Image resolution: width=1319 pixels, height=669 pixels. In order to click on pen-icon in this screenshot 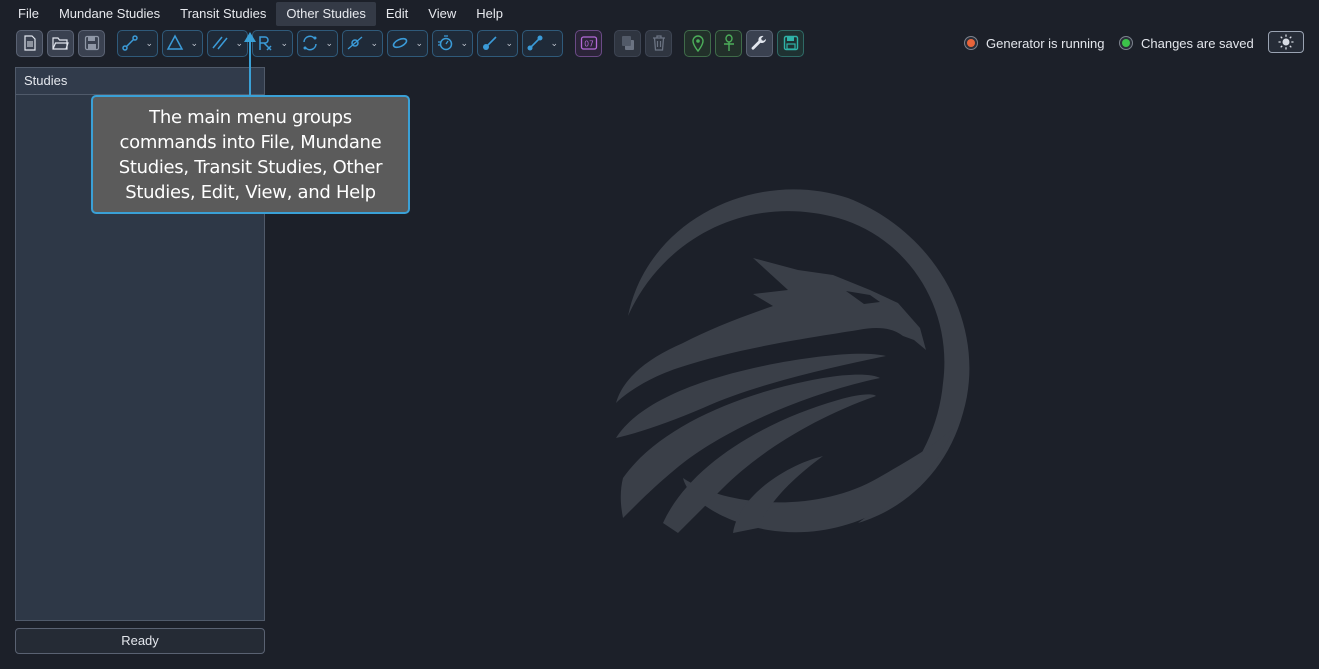, I will do `click(490, 43)`.